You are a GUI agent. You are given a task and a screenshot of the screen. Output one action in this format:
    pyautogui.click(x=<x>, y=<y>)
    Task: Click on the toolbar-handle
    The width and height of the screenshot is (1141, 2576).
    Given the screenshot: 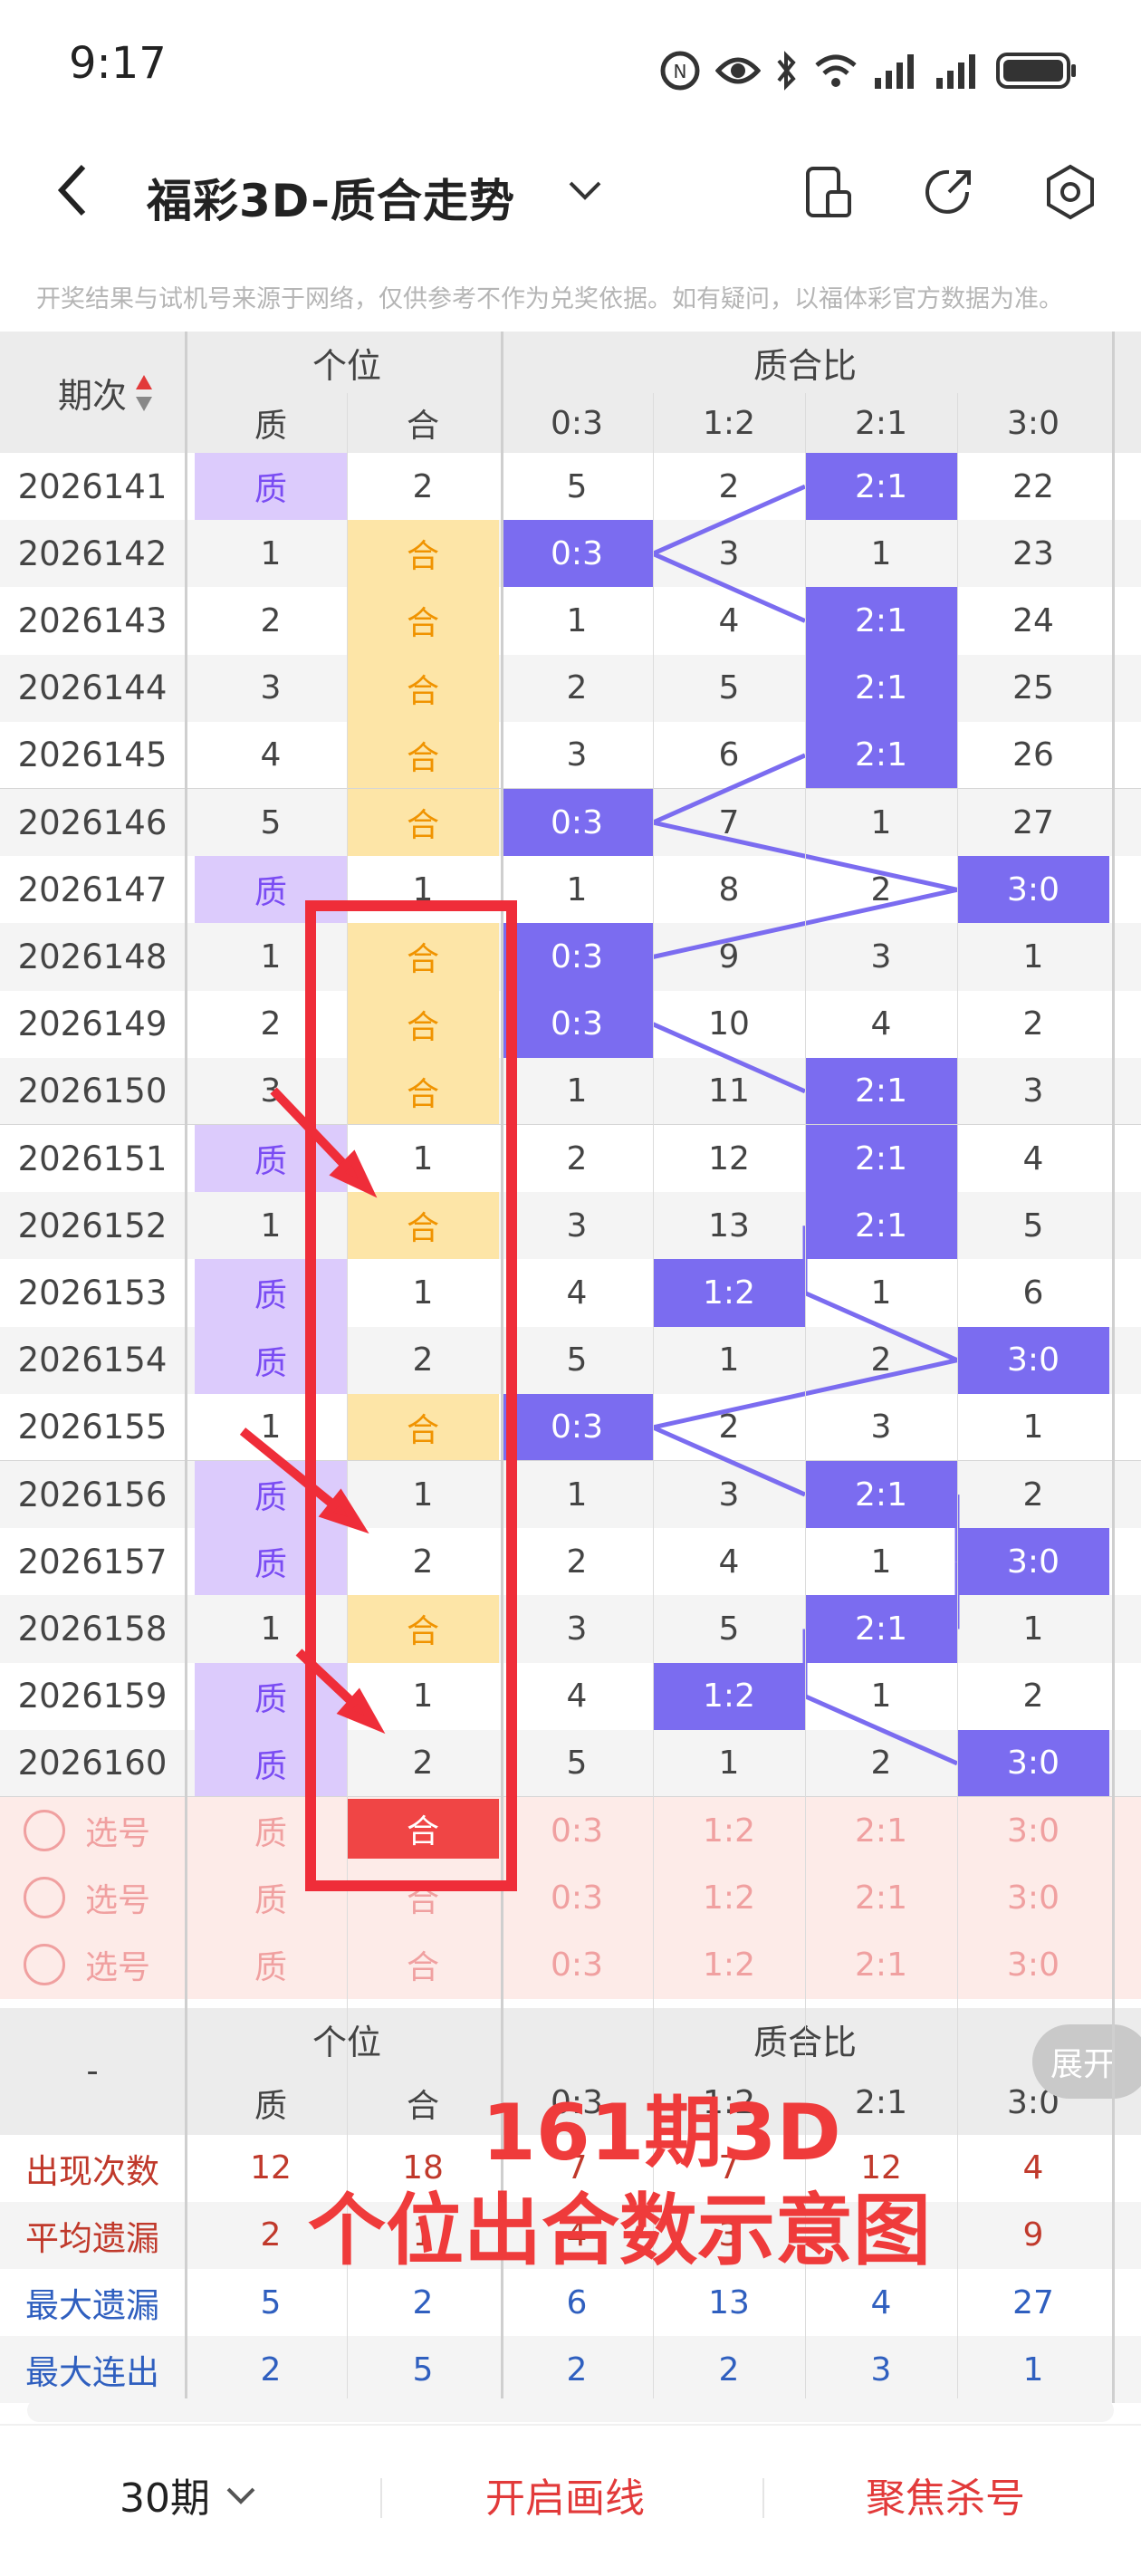 What is the action you would take?
    pyautogui.click(x=570, y=2410)
    